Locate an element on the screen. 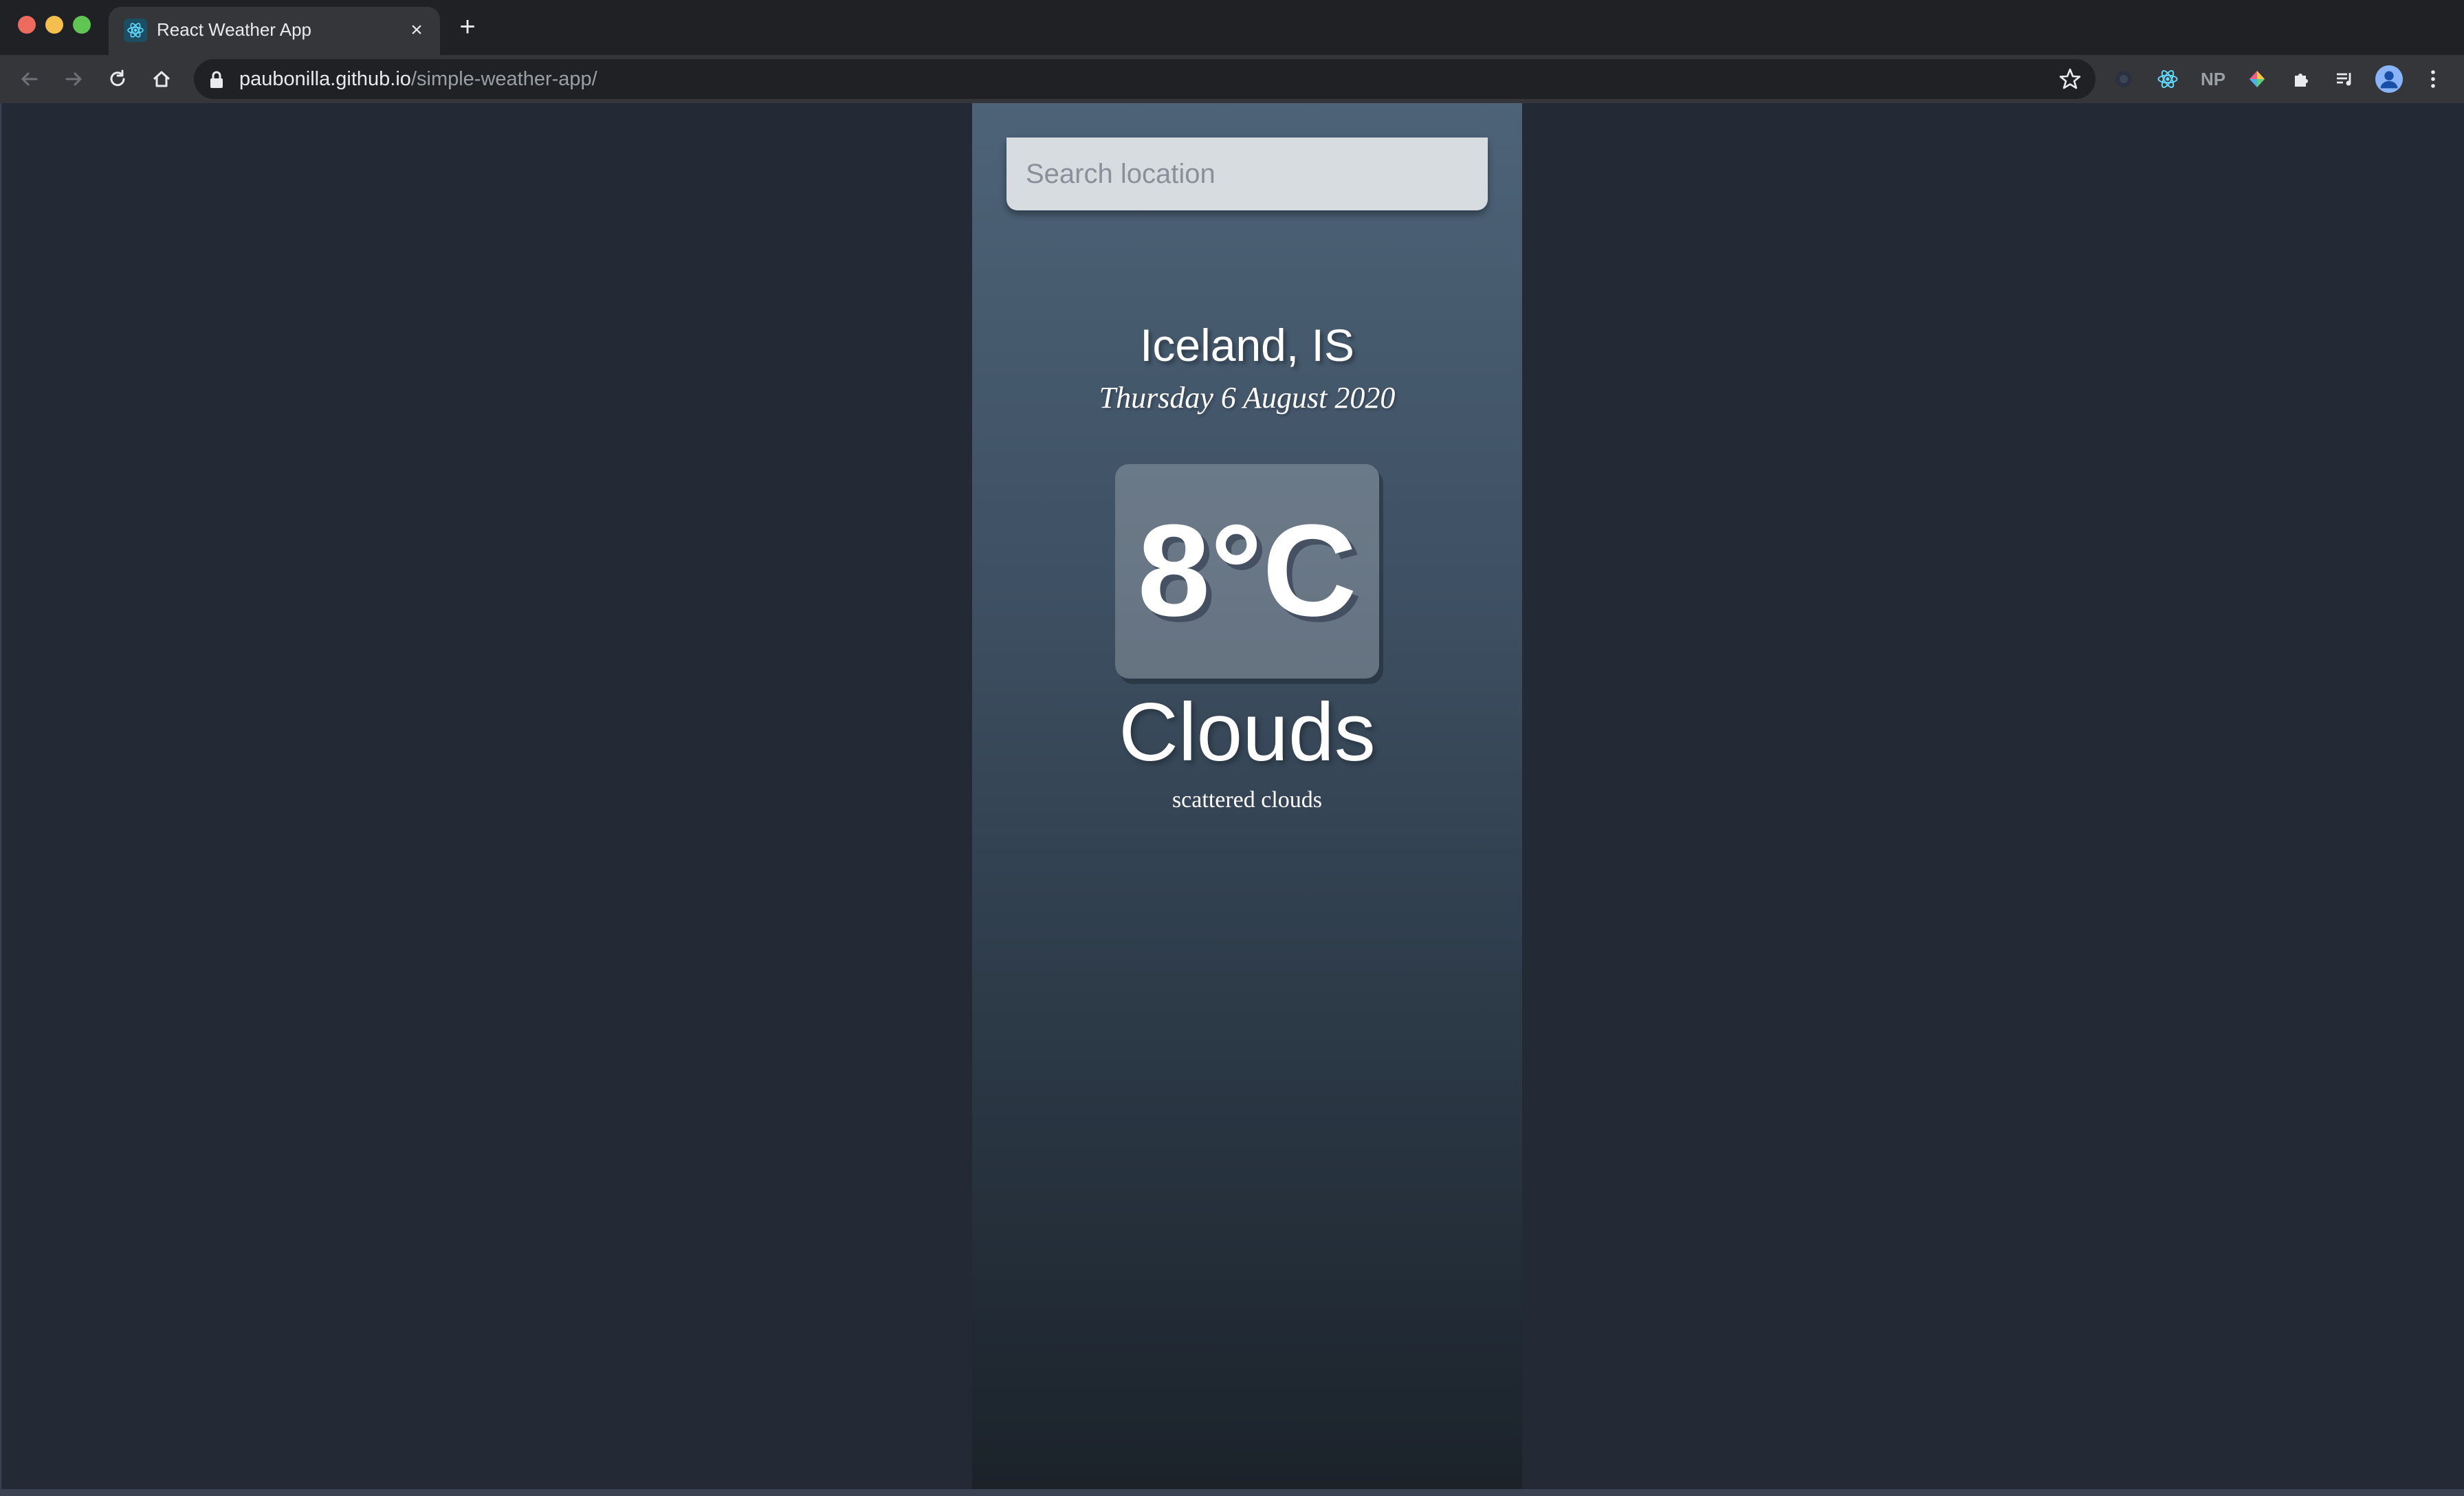 This screenshot has height=1496, width=2464. profile-avatar-icon is located at coordinates (2389, 79).